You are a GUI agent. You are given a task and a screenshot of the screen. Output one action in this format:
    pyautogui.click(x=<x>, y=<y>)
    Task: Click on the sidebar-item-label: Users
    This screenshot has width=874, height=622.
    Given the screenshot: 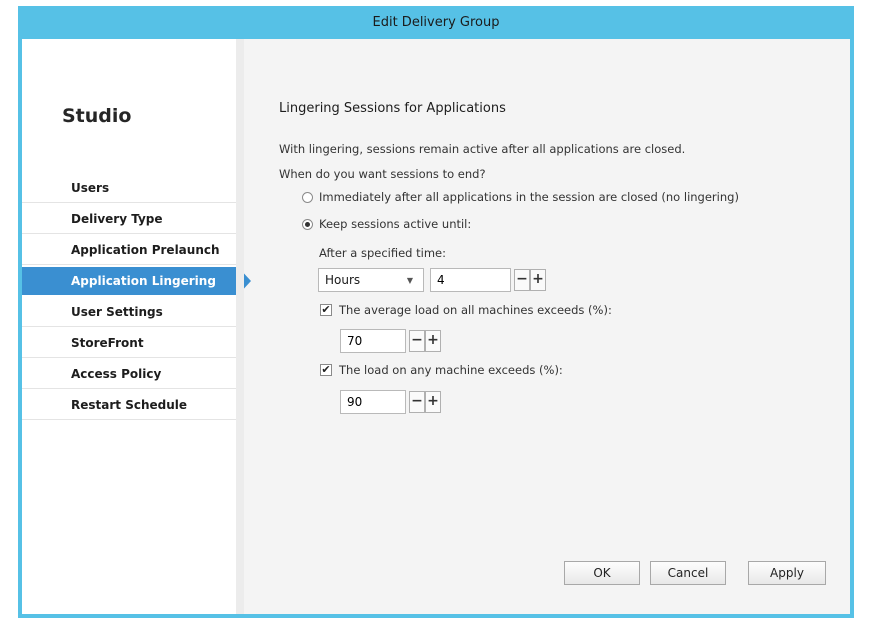 What is the action you would take?
    pyautogui.click(x=90, y=188)
    